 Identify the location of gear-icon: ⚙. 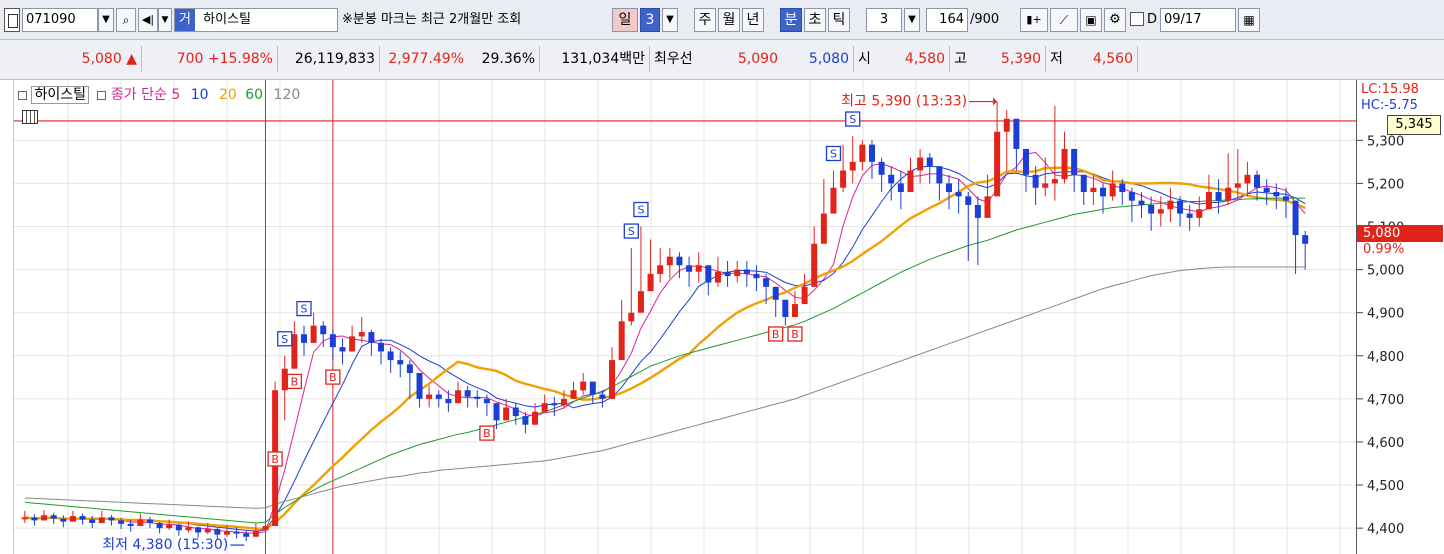
(1115, 20).